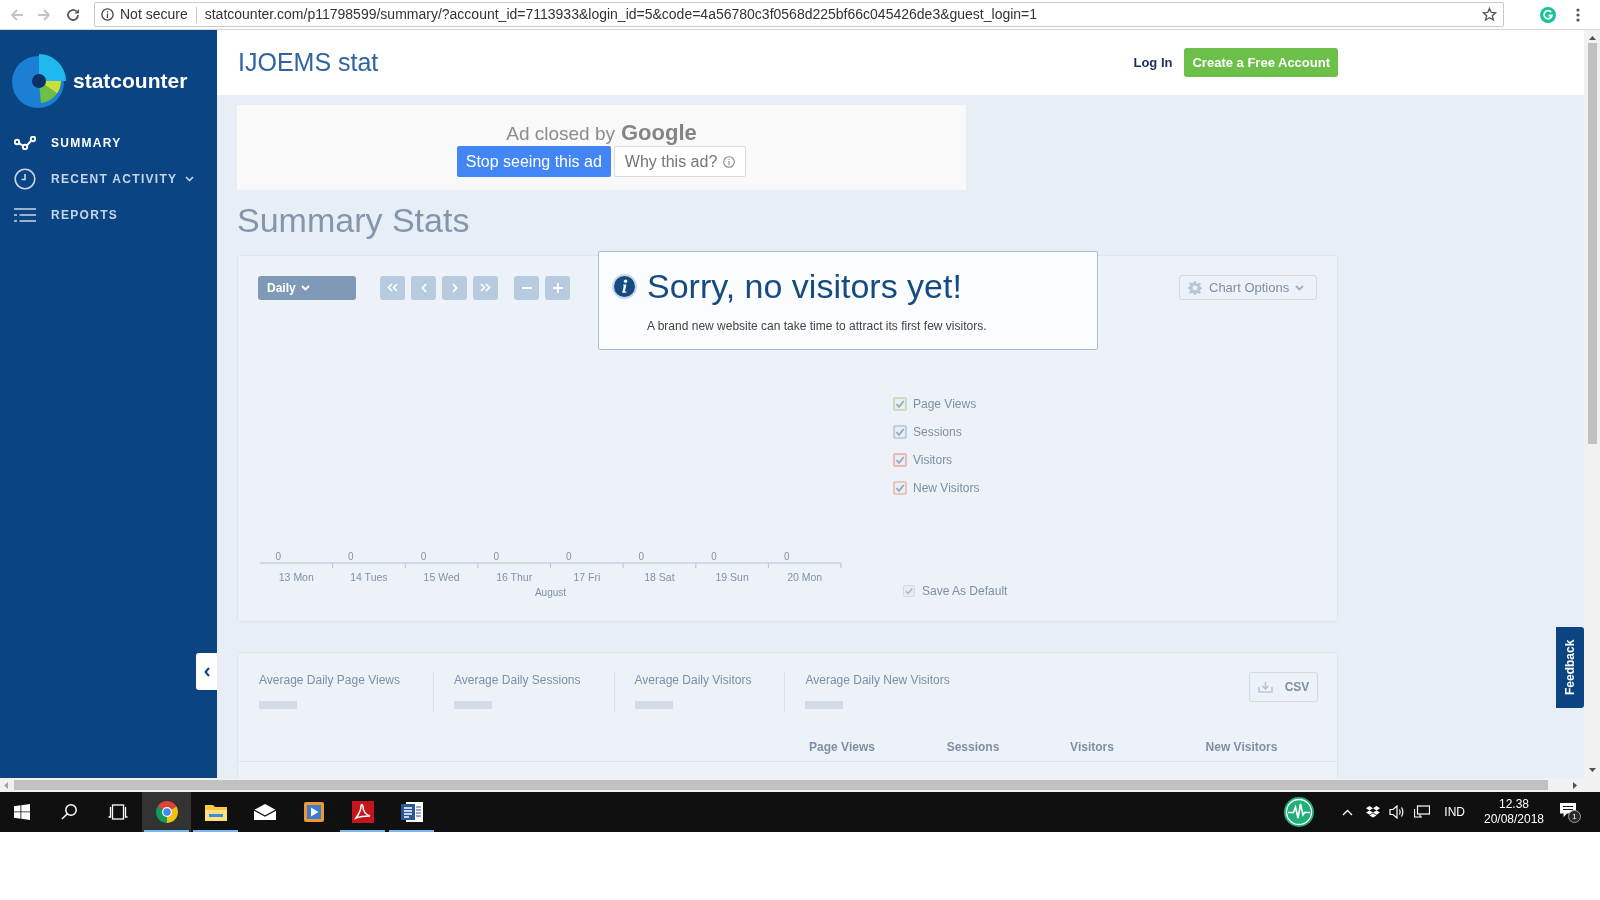  What do you see at coordinates (560, 134) in the screenshot?
I see `ad-notice: Ad closed by` at bounding box center [560, 134].